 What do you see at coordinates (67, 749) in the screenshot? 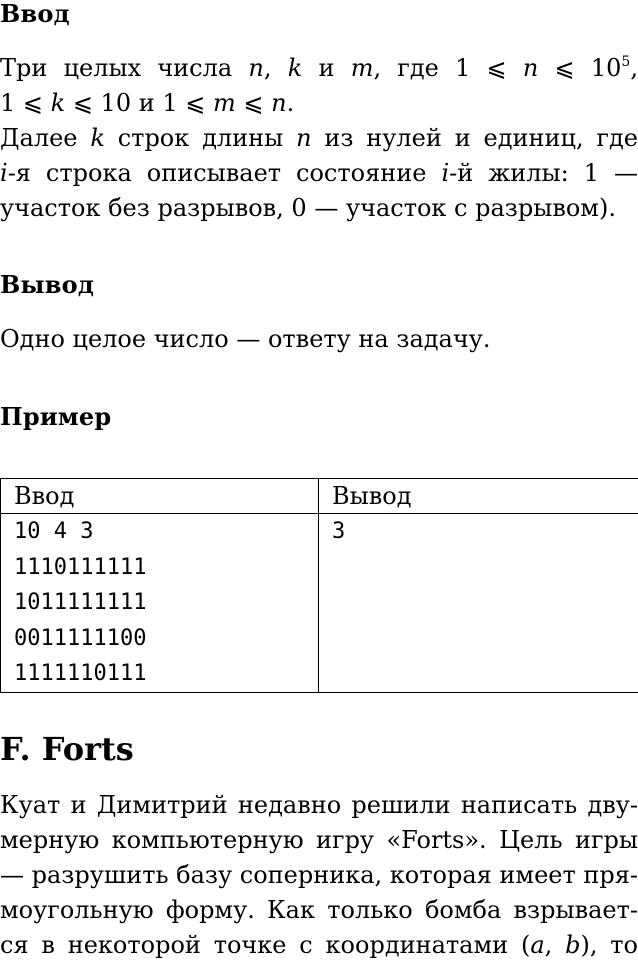
I see `problem-f-title: F. Forts` at bounding box center [67, 749].